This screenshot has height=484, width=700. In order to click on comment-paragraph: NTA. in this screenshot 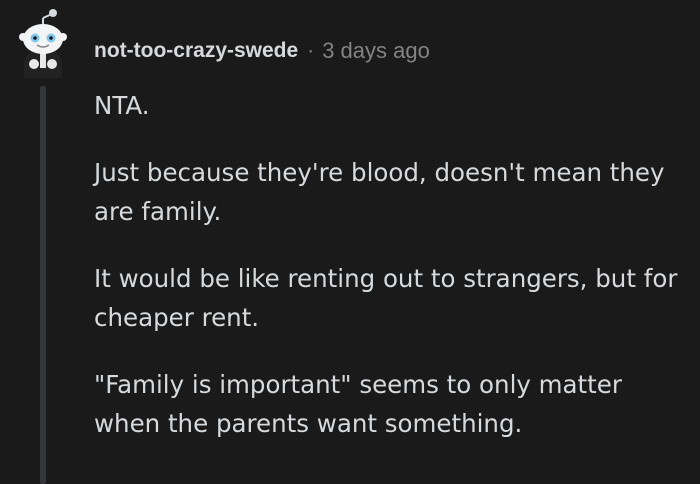, I will do `click(122, 105)`.